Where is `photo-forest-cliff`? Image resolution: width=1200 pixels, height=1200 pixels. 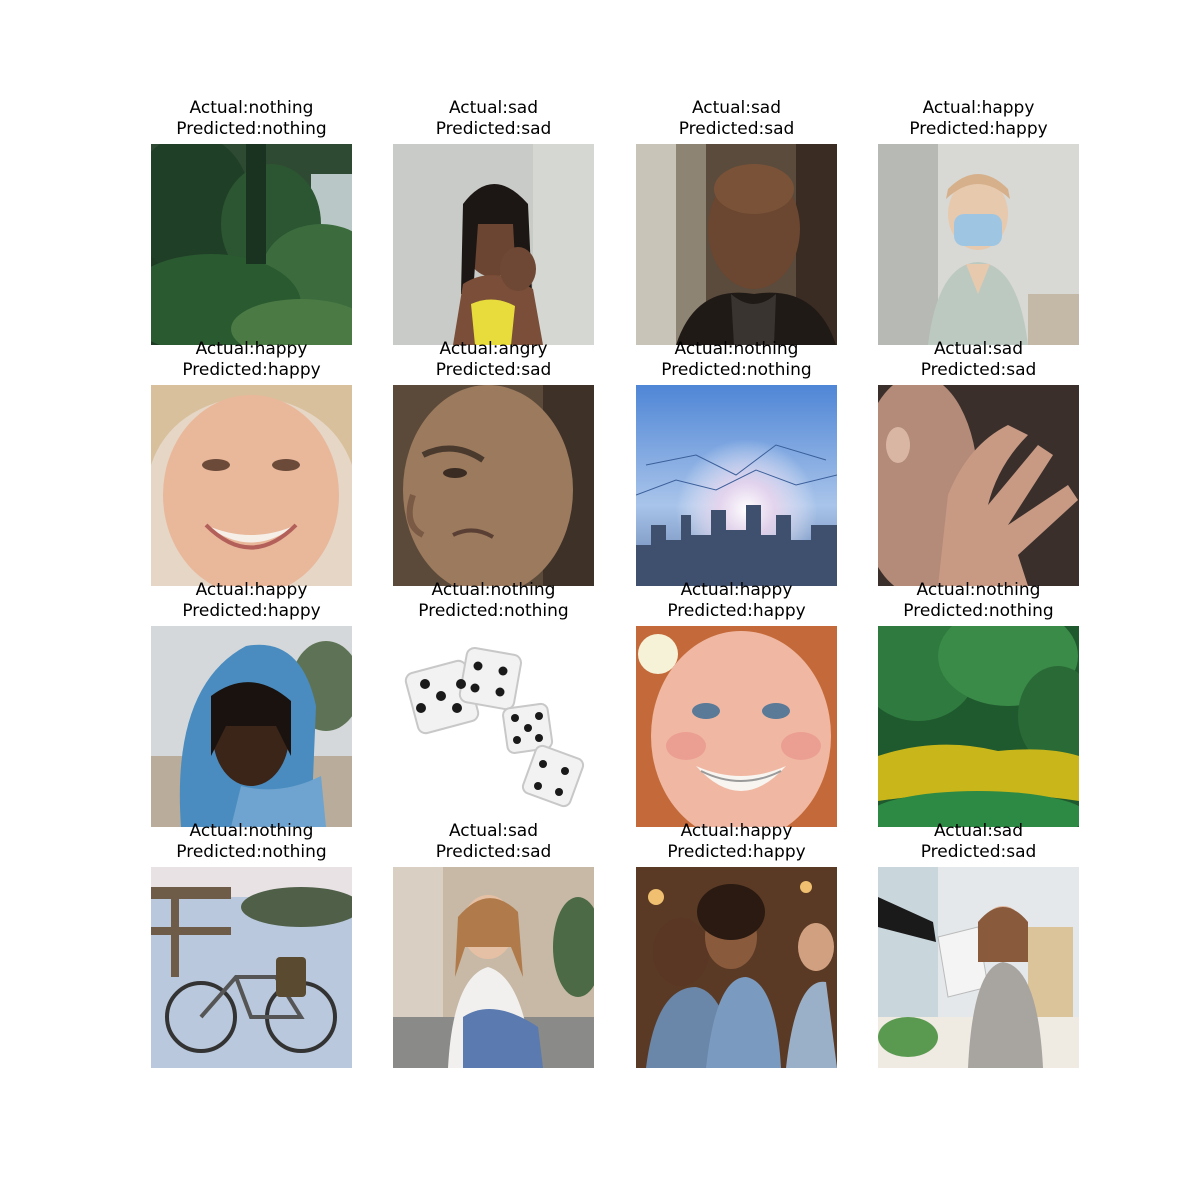
photo-forest-cliff is located at coordinates (251, 244).